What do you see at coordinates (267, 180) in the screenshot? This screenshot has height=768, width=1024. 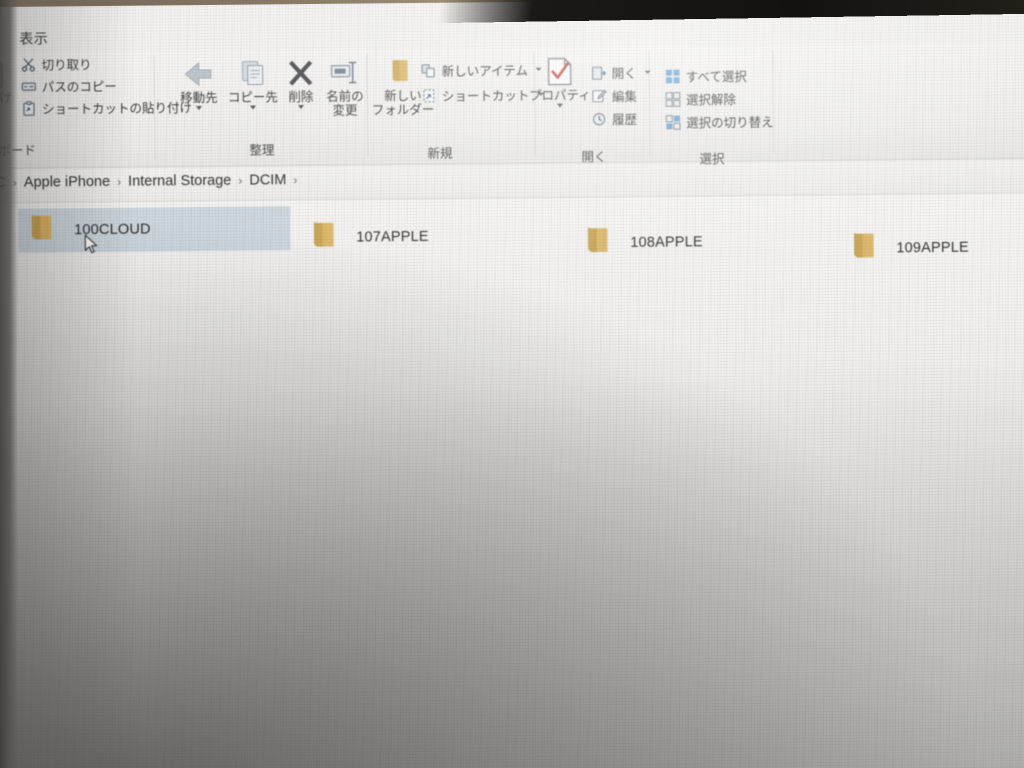 I see `breadcrumb-item-dcim: DCIM` at bounding box center [267, 180].